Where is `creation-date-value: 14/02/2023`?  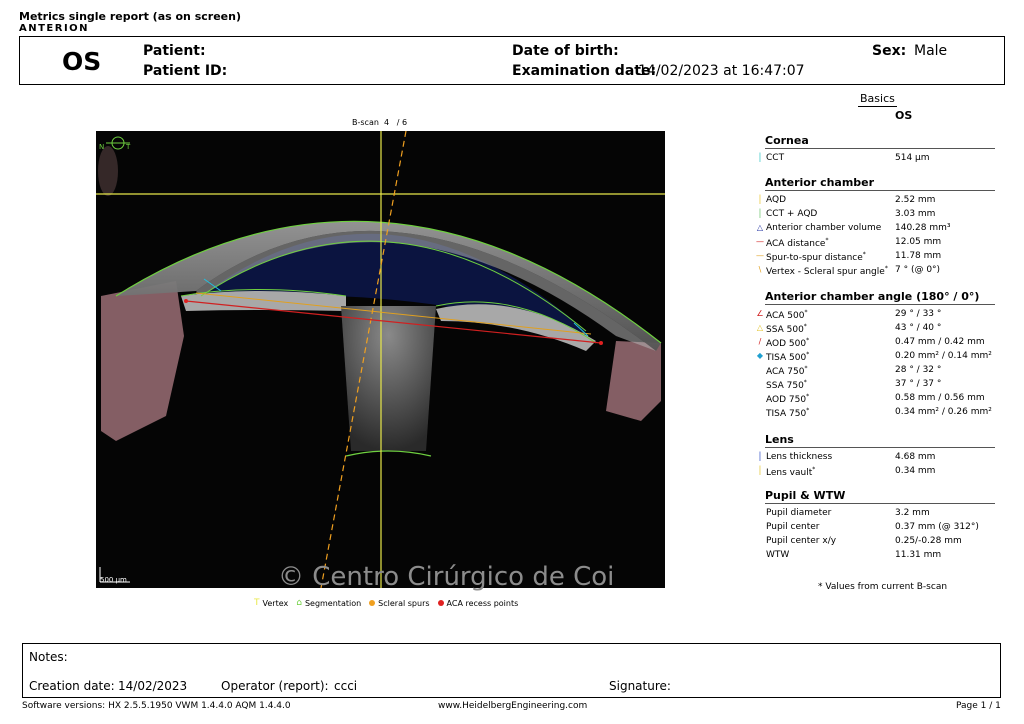
creation-date-value: 14/02/2023 is located at coordinates (153, 686).